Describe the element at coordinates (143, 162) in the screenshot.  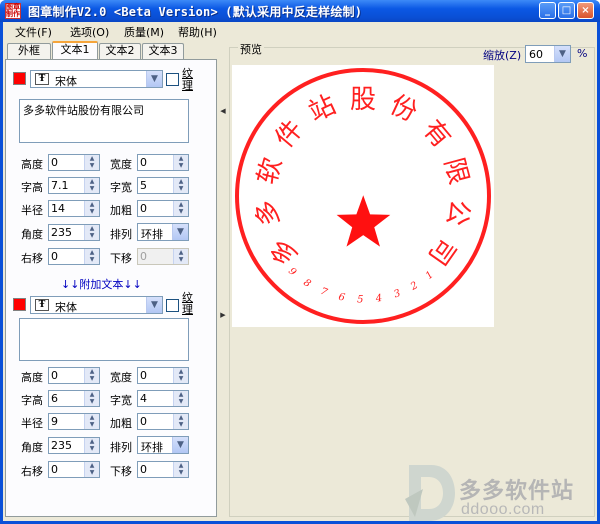
I see `text1-width-value: 0` at that location.